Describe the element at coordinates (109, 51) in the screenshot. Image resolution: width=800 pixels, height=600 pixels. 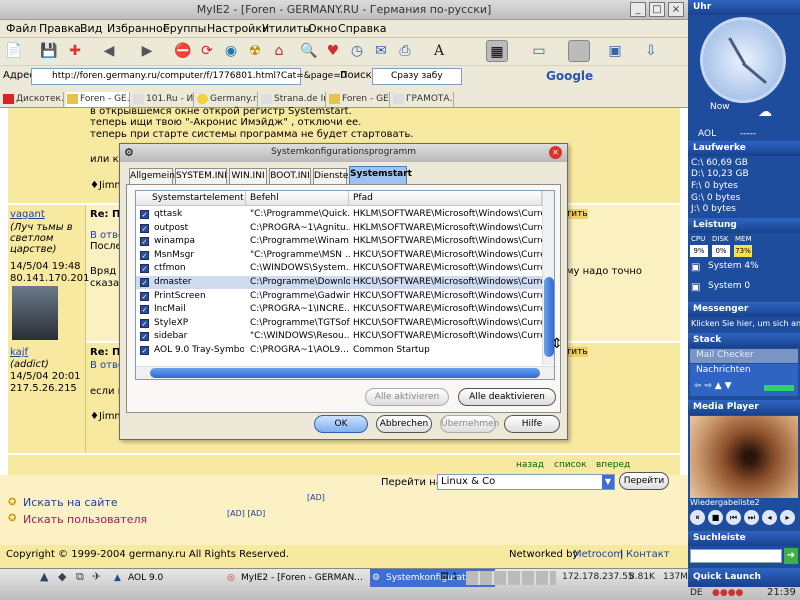
I see `back-icon: ◀` at that location.